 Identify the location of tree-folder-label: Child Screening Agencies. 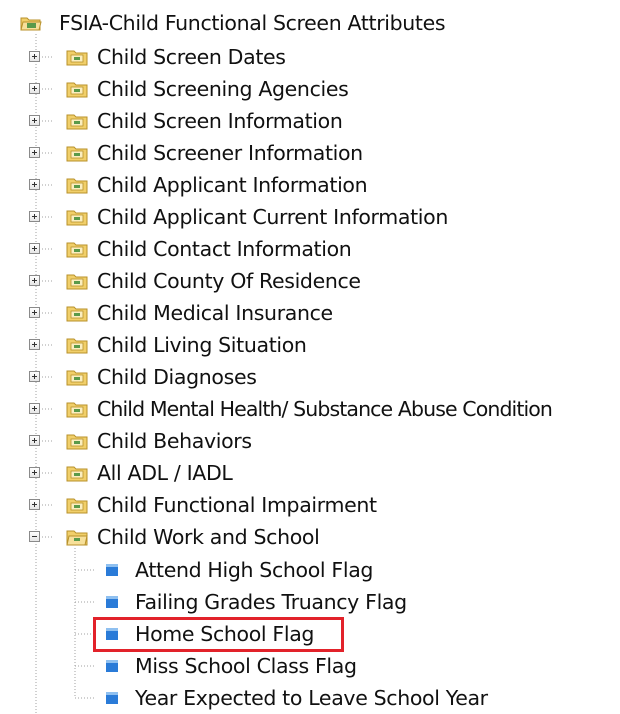
(223, 89).